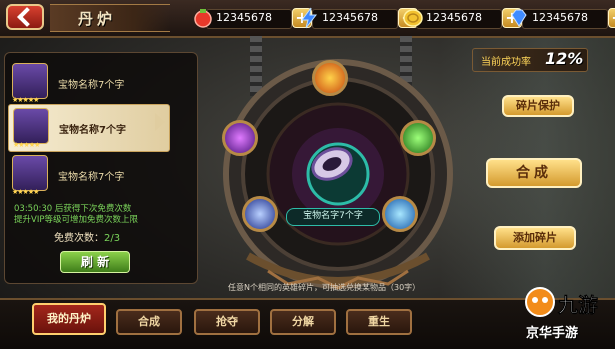  I want to click on water-orb-icon, so click(400, 214).